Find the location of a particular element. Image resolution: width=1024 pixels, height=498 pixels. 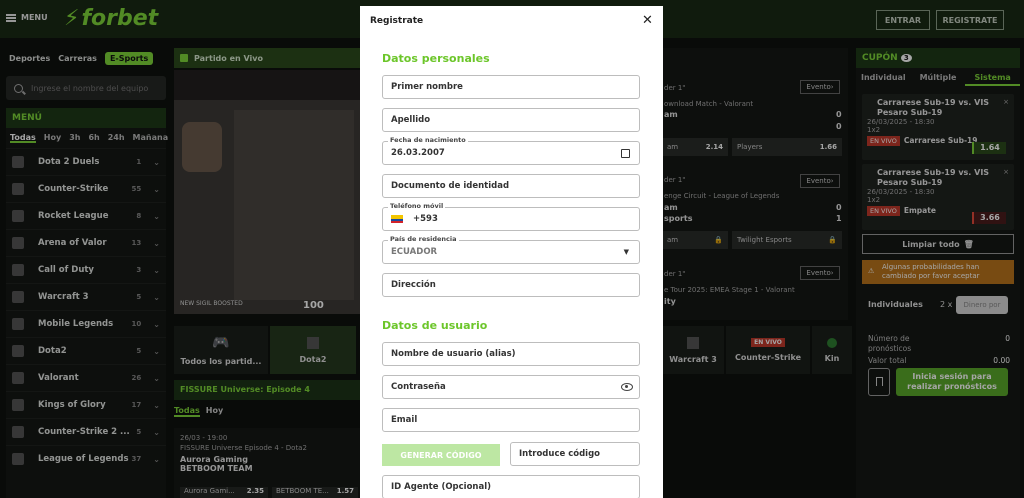

address-field: Dirección is located at coordinates (511, 285).